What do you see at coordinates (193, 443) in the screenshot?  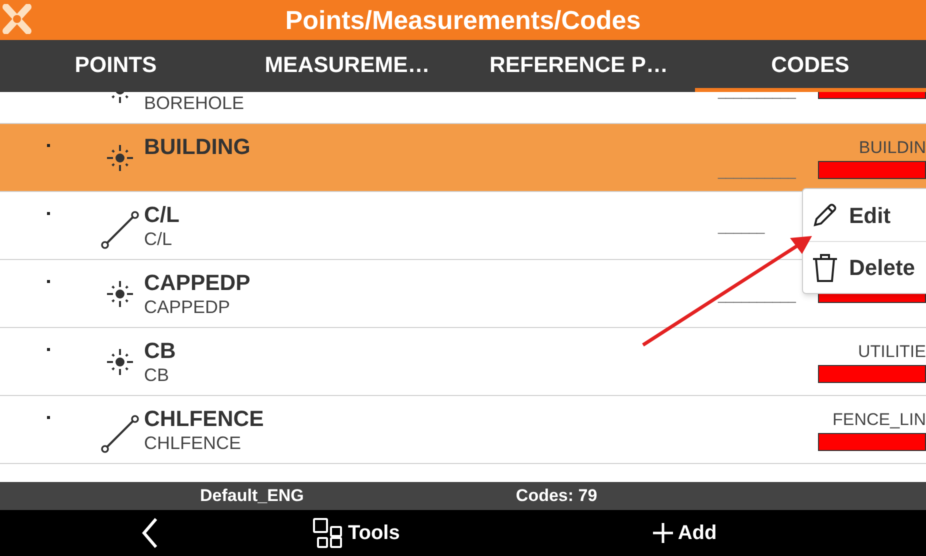 I see `code-description: CHLFENCE` at bounding box center [193, 443].